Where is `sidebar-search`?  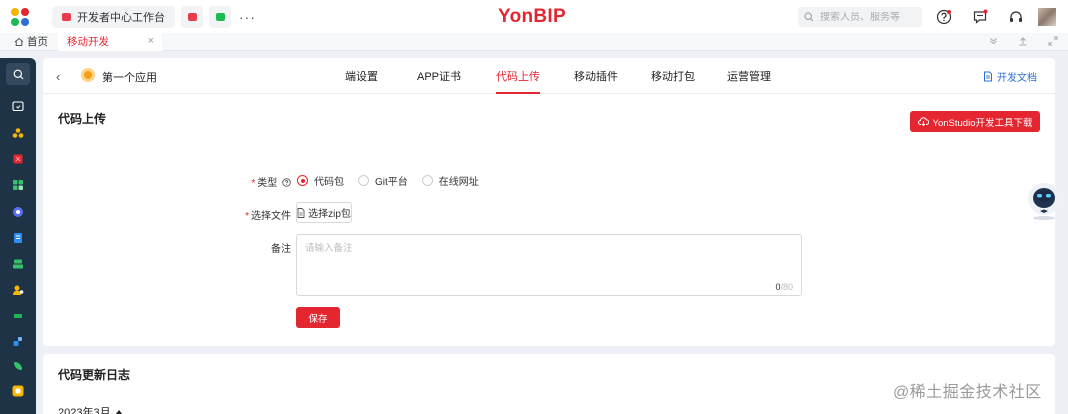
sidebar-search is located at coordinates (18, 74).